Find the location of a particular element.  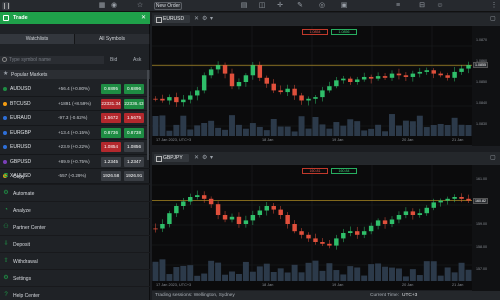

new-order-button: New Order is located at coordinates (168, 6).